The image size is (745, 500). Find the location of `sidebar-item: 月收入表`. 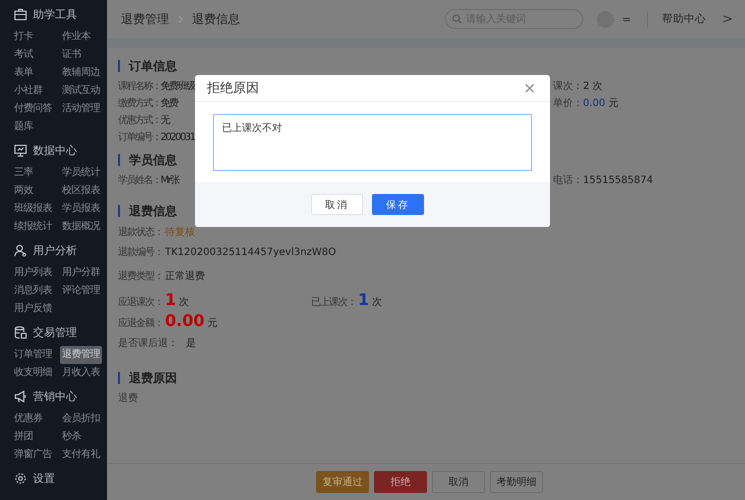

sidebar-item: 月收入表 is located at coordinates (81, 373).